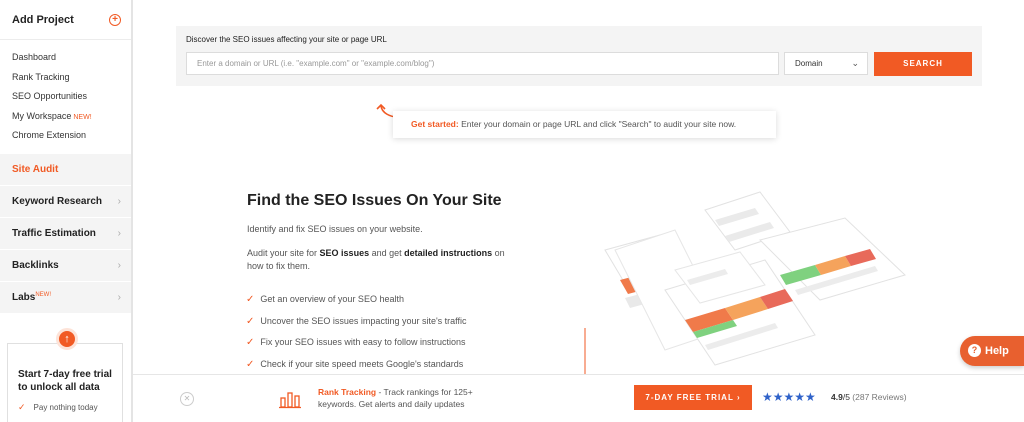 The height and width of the screenshot is (422, 1024). What do you see at coordinates (332, 299) in the screenshot?
I see `feature-text: Get an overview of your SEO health` at bounding box center [332, 299].